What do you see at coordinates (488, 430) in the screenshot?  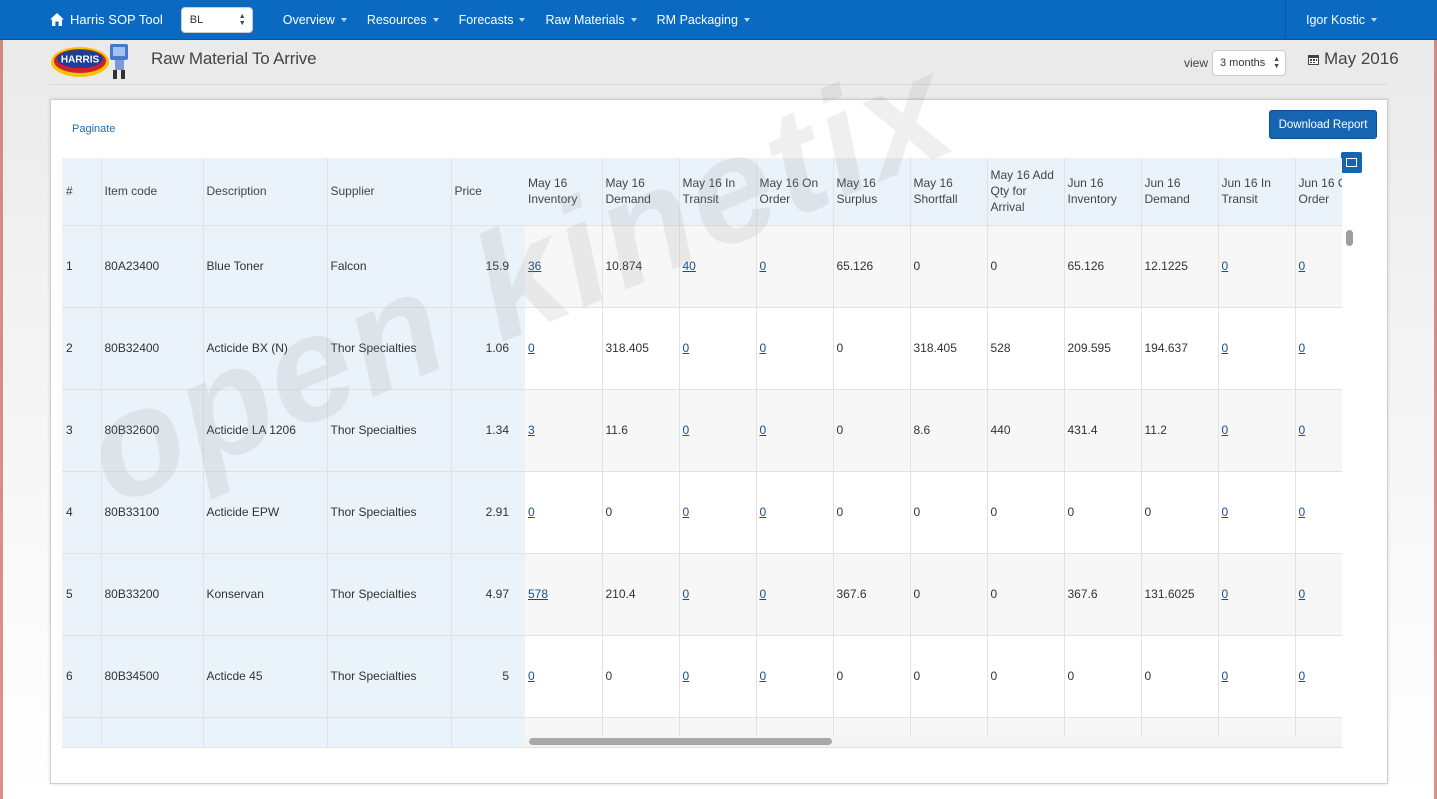 I see `table-cell: 1.34` at bounding box center [488, 430].